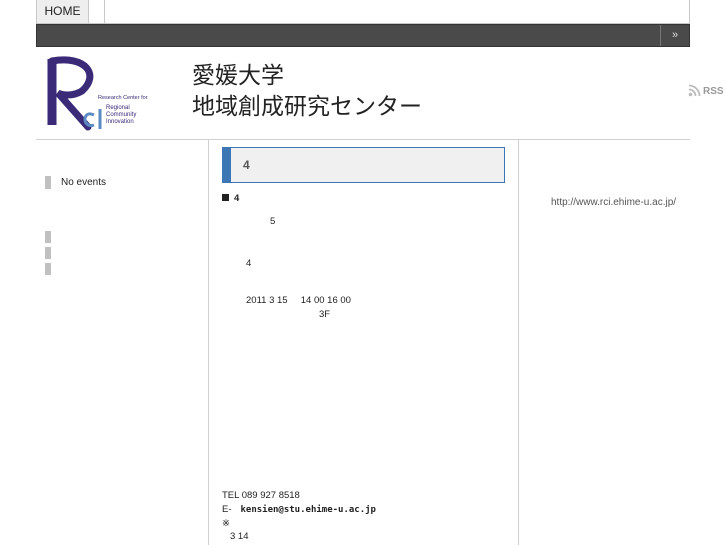 The height and width of the screenshot is (545, 727). Describe the element at coordinates (238, 76) in the screenshot. I see `site-title-line1: 愛媛大学` at that location.